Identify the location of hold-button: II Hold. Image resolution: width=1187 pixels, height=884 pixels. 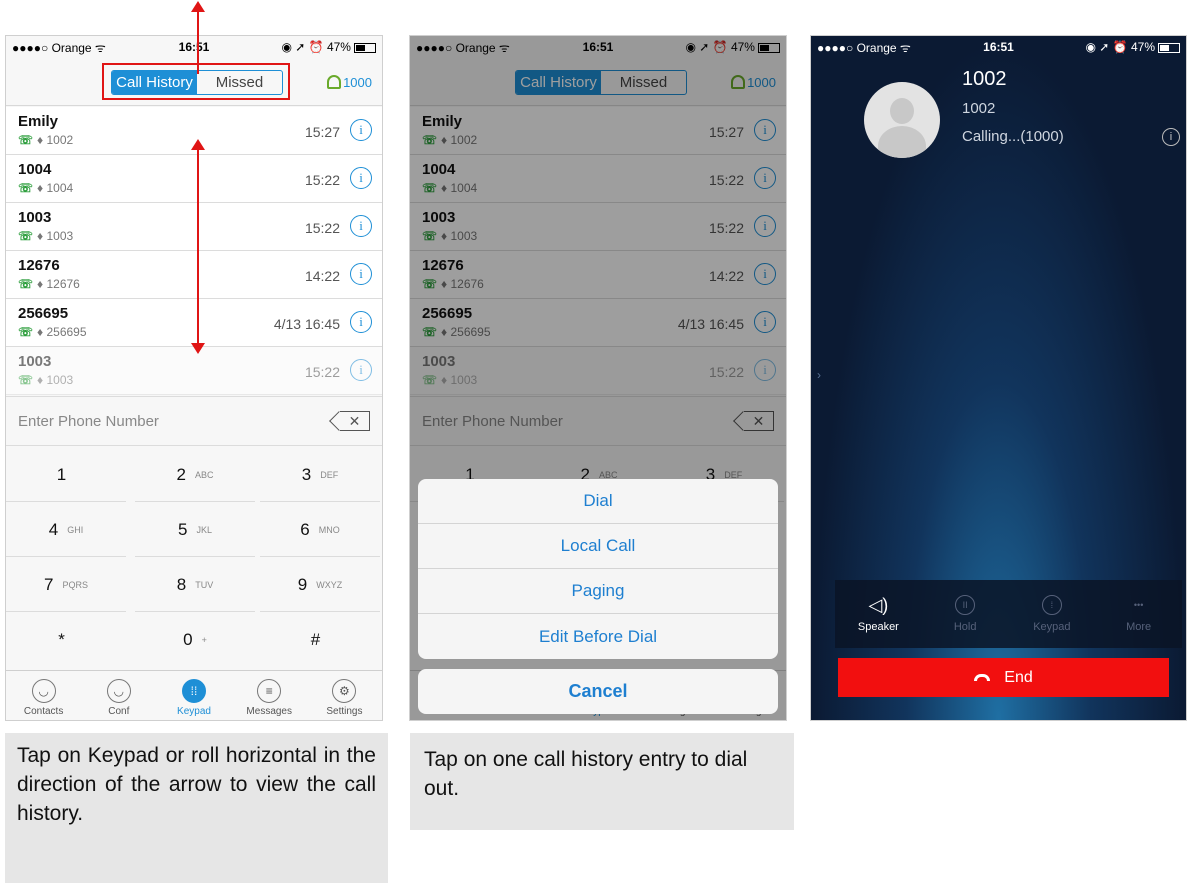
(965, 614).